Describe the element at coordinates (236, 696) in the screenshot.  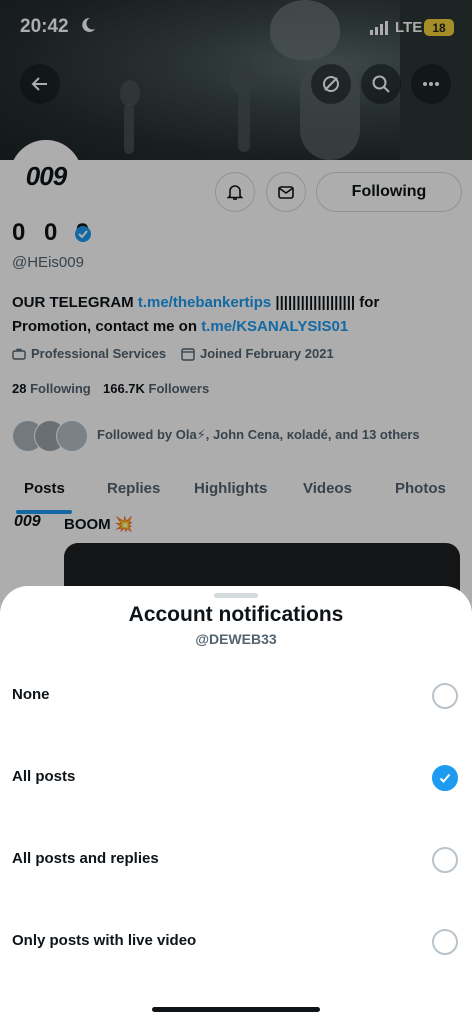
I see `option-none: None` at that location.